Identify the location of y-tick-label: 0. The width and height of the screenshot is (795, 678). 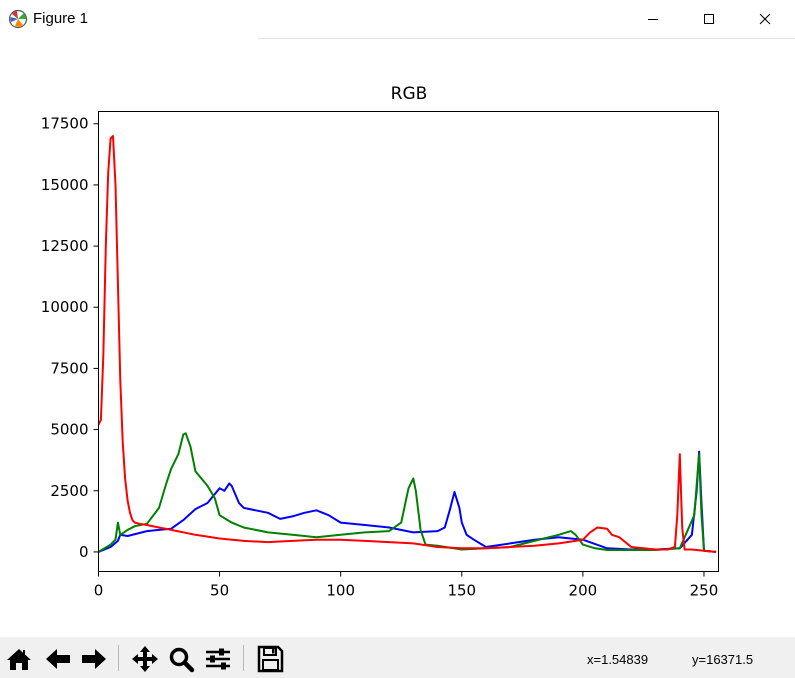
(84, 552).